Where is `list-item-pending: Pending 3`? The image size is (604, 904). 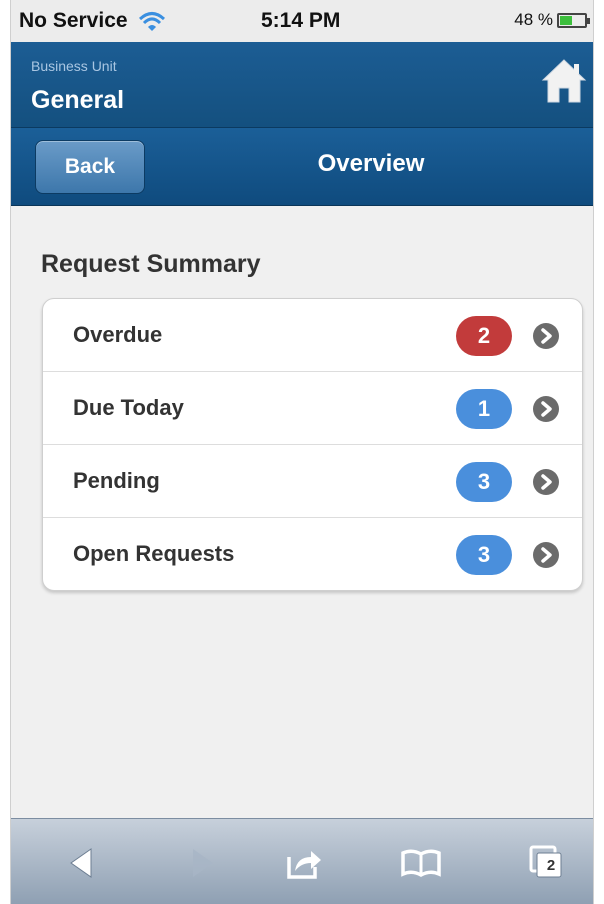
list-item-pending: Pending 3 is located at coordinates (312, 481).